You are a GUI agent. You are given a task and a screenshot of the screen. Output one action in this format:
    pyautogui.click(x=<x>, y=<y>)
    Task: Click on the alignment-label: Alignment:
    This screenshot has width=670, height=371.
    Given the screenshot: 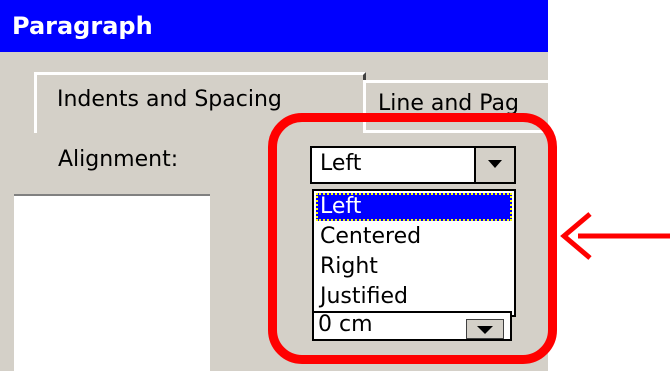 What is the action you would take?
    pyautogui.click(x=118, y=159)
    